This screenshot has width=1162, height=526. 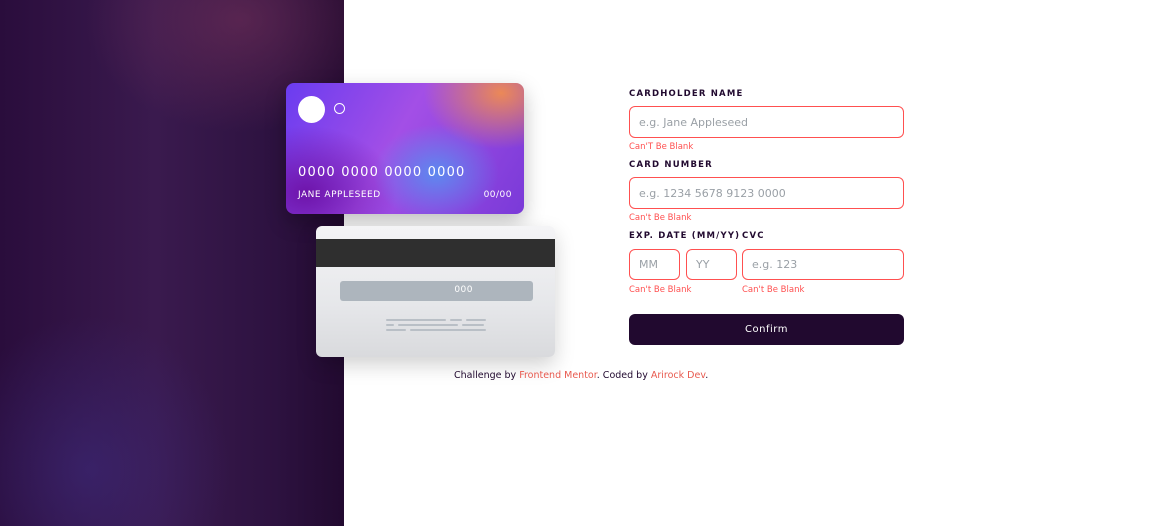 What do you see at coordinates (382, 172) in the screenshot?
I see `card-number-display: 0000 0000 0000 0000` at bounding box center [382, 172].